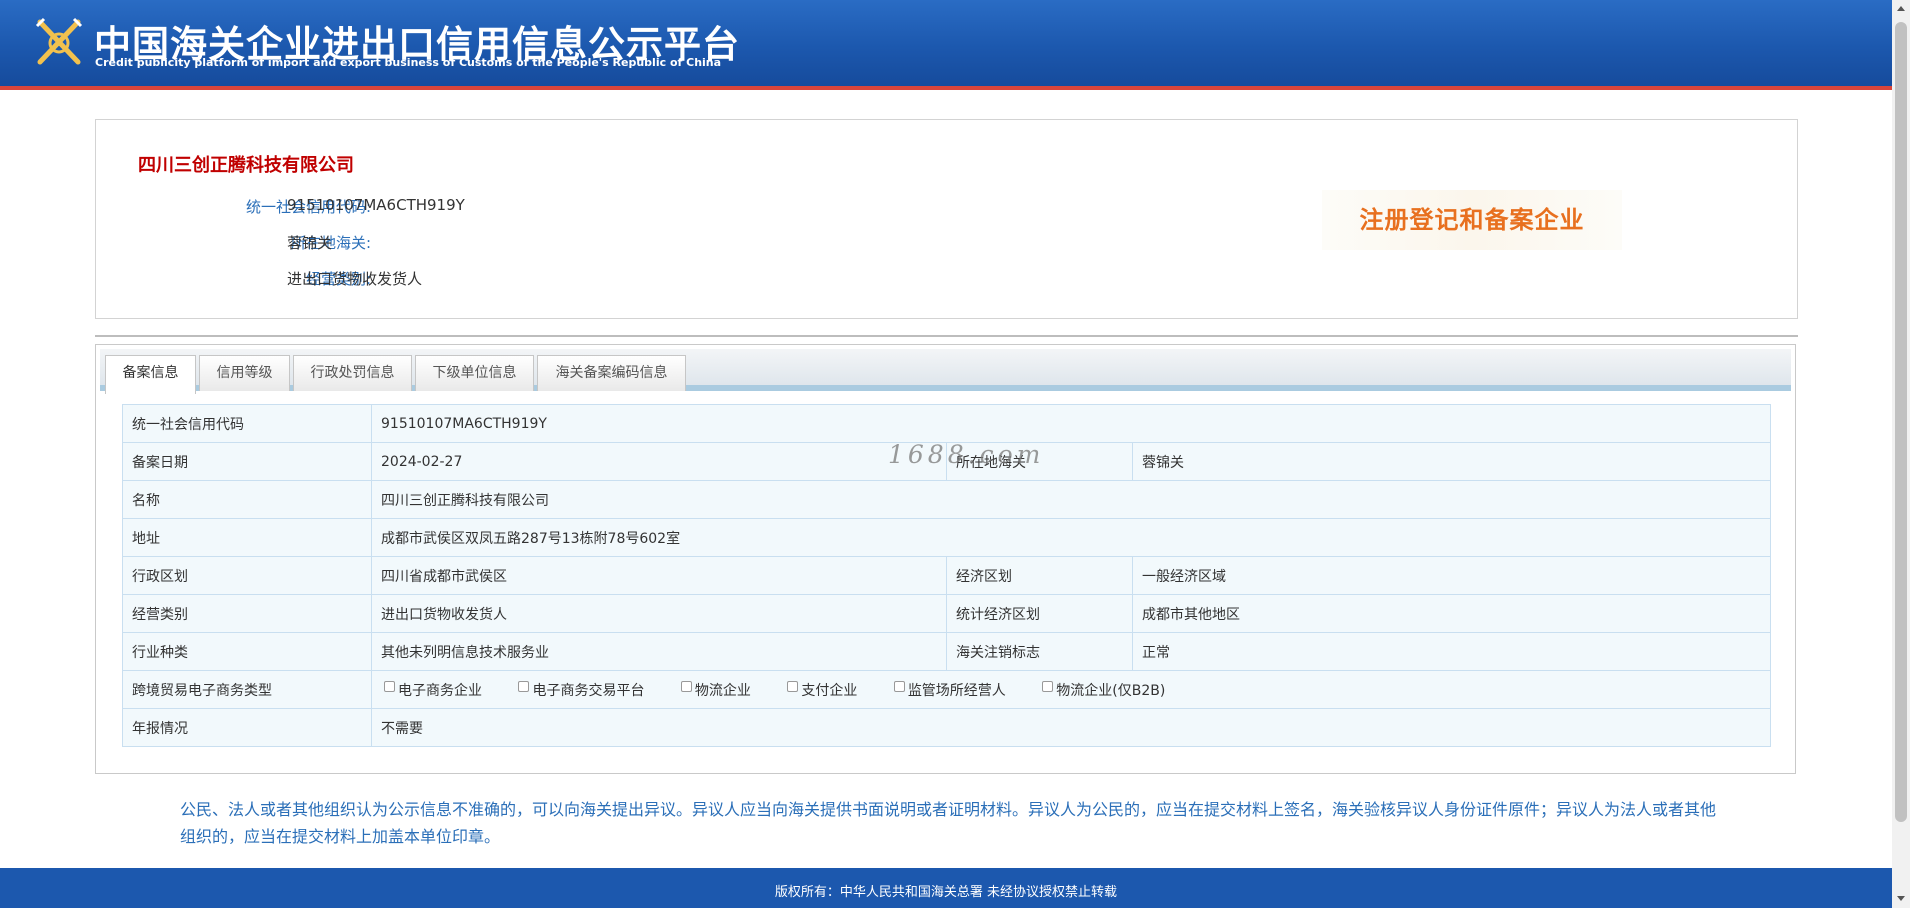  Describe the element at coordinates (1451, 651) in the screenshot. I see `cell-value: 正常` at that location.